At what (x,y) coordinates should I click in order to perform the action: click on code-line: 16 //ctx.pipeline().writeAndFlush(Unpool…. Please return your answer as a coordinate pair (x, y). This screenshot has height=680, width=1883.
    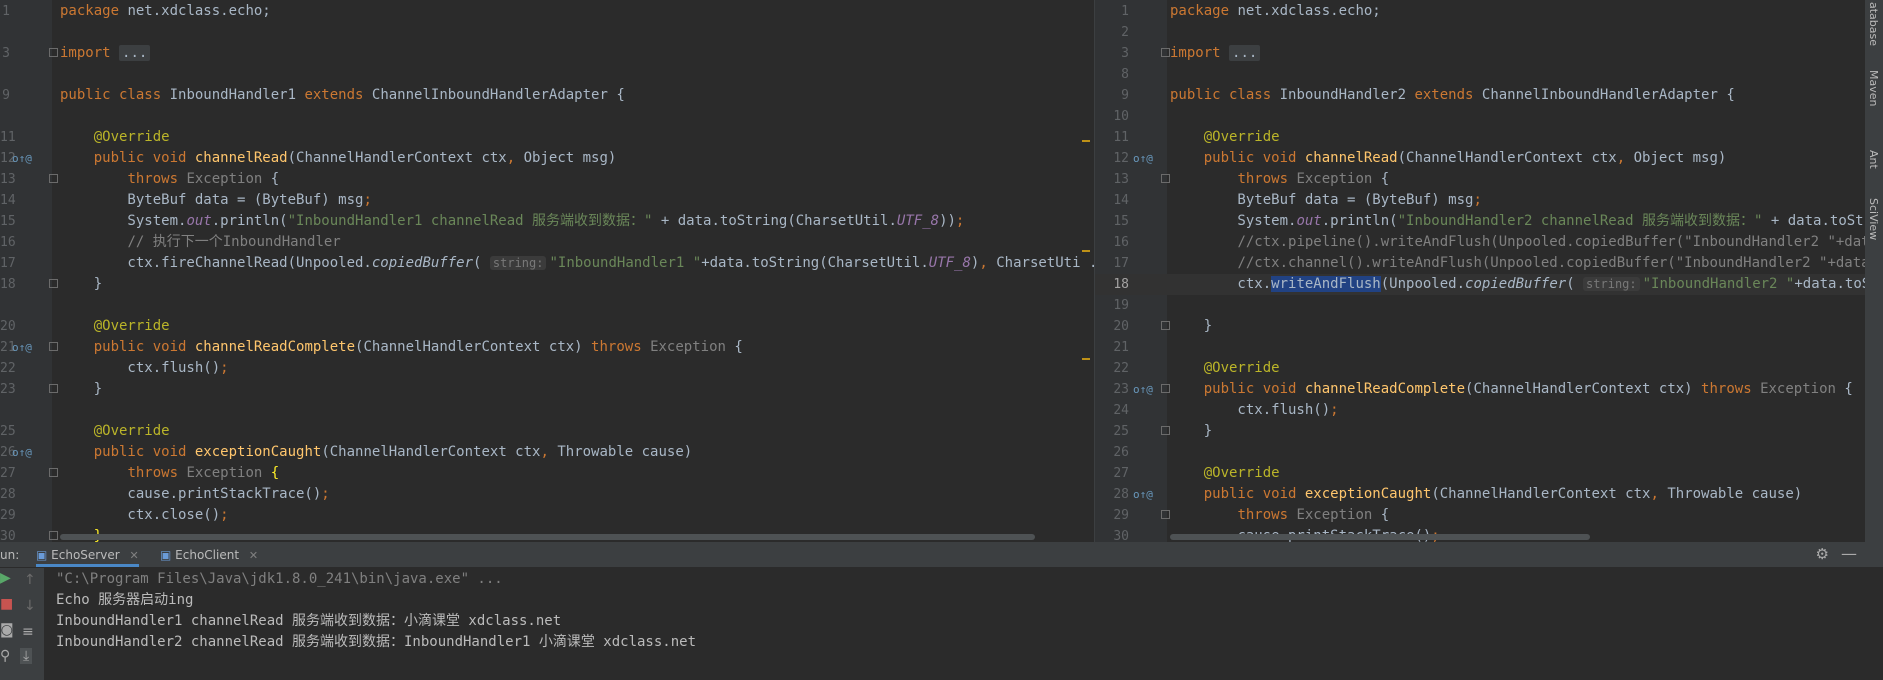
    Looking at the image, I should click on (1480, 242).